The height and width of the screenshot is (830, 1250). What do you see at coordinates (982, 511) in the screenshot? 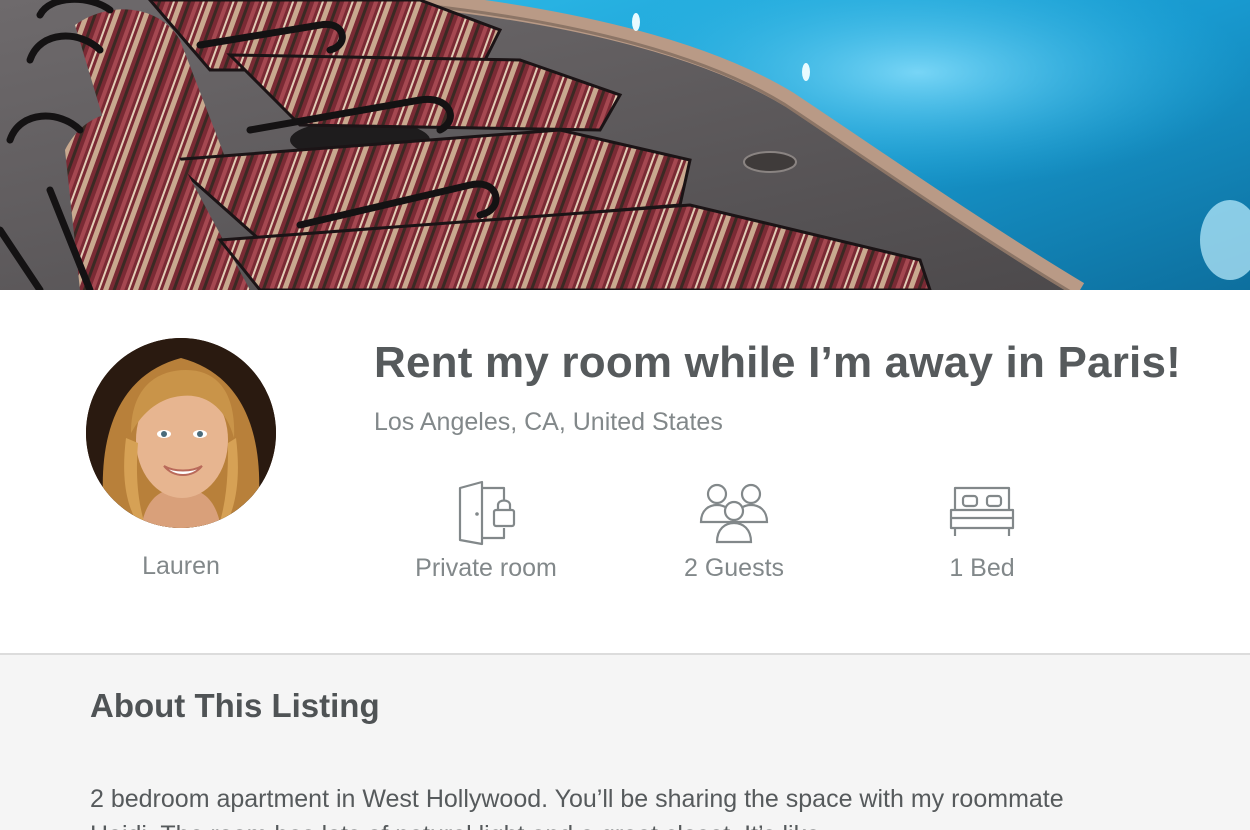
I see `bed-icon` at bounding box center [982, 511].